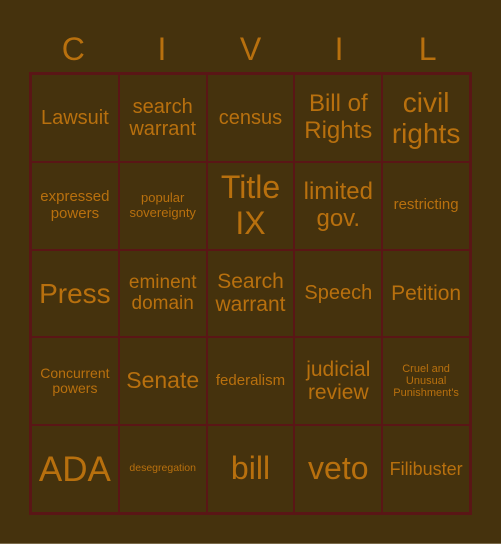 The height and width of the screenshot is (544, 501). Describe the element at coordinates (426, 205) in the screenshot. I see `bingo-cell: restricting` at that location.